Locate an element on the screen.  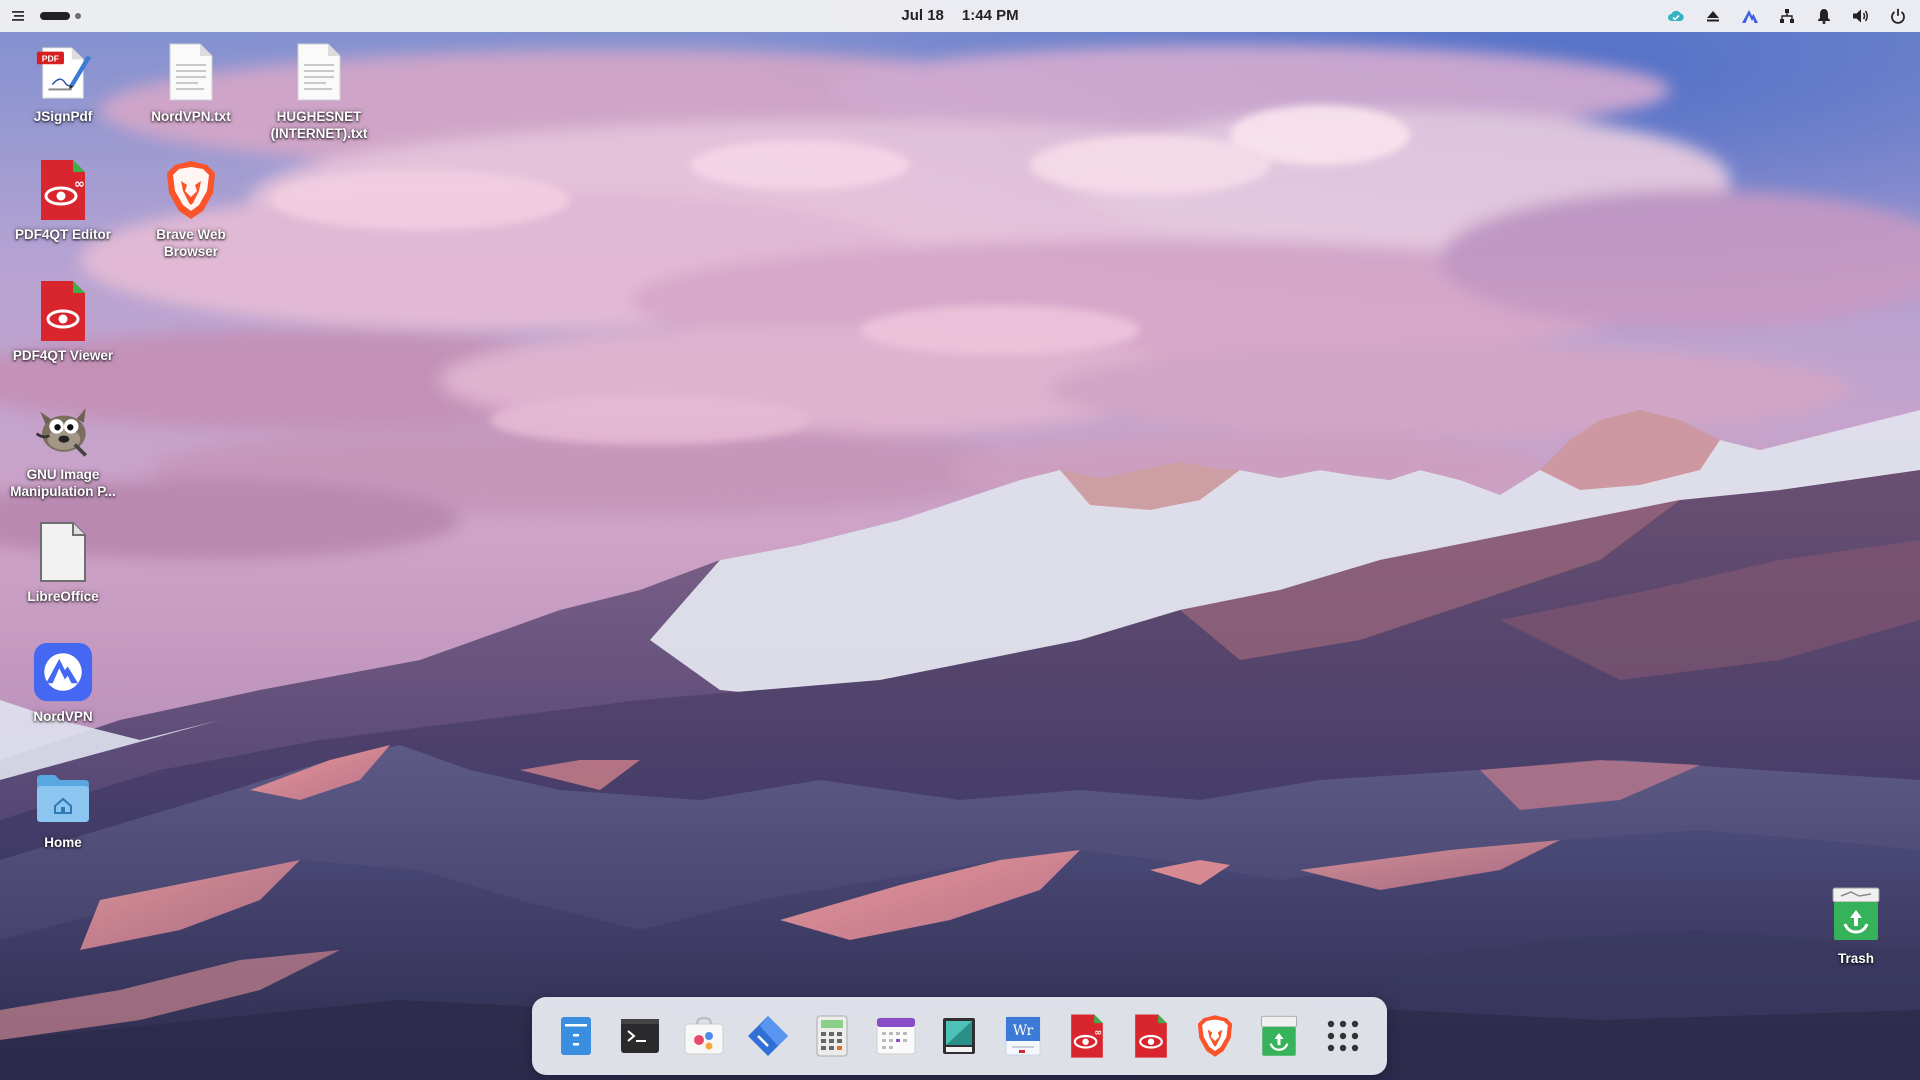
workspace-indicator is located at coordinates (60, 16).